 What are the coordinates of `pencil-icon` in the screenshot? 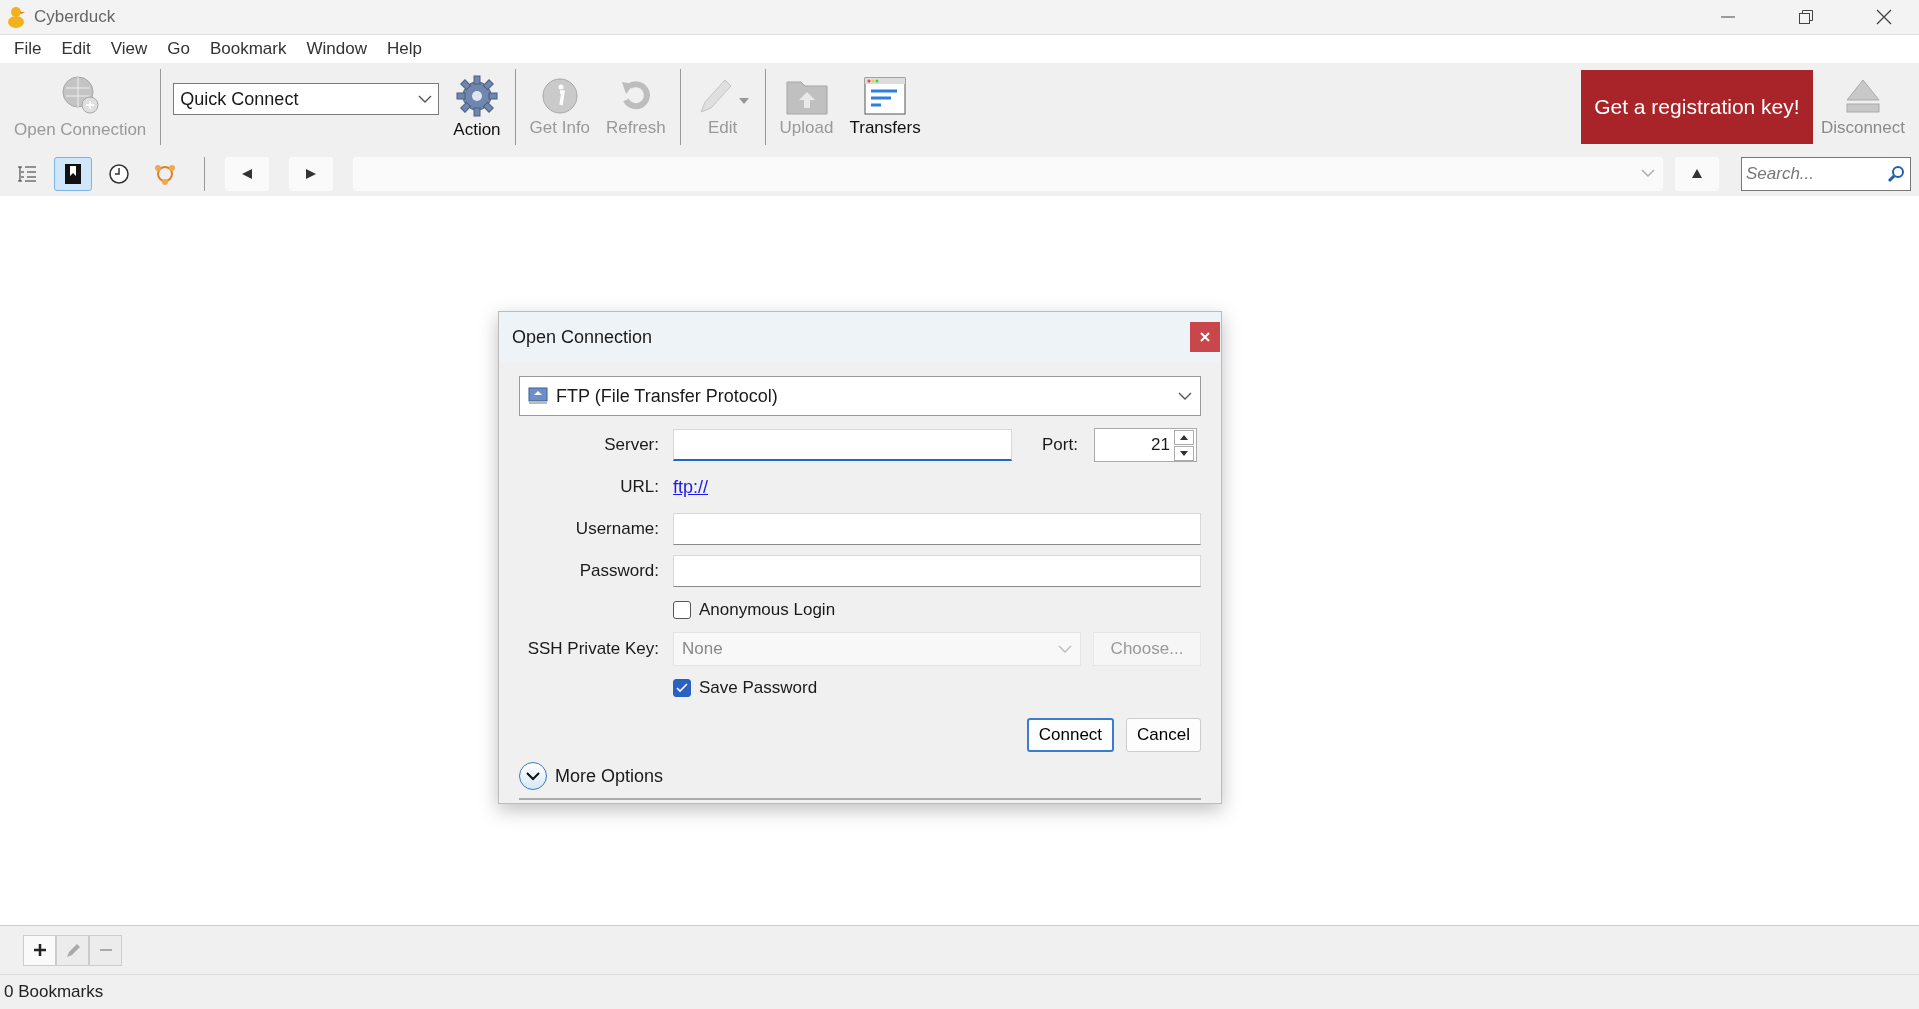 It's located at (72, 950).